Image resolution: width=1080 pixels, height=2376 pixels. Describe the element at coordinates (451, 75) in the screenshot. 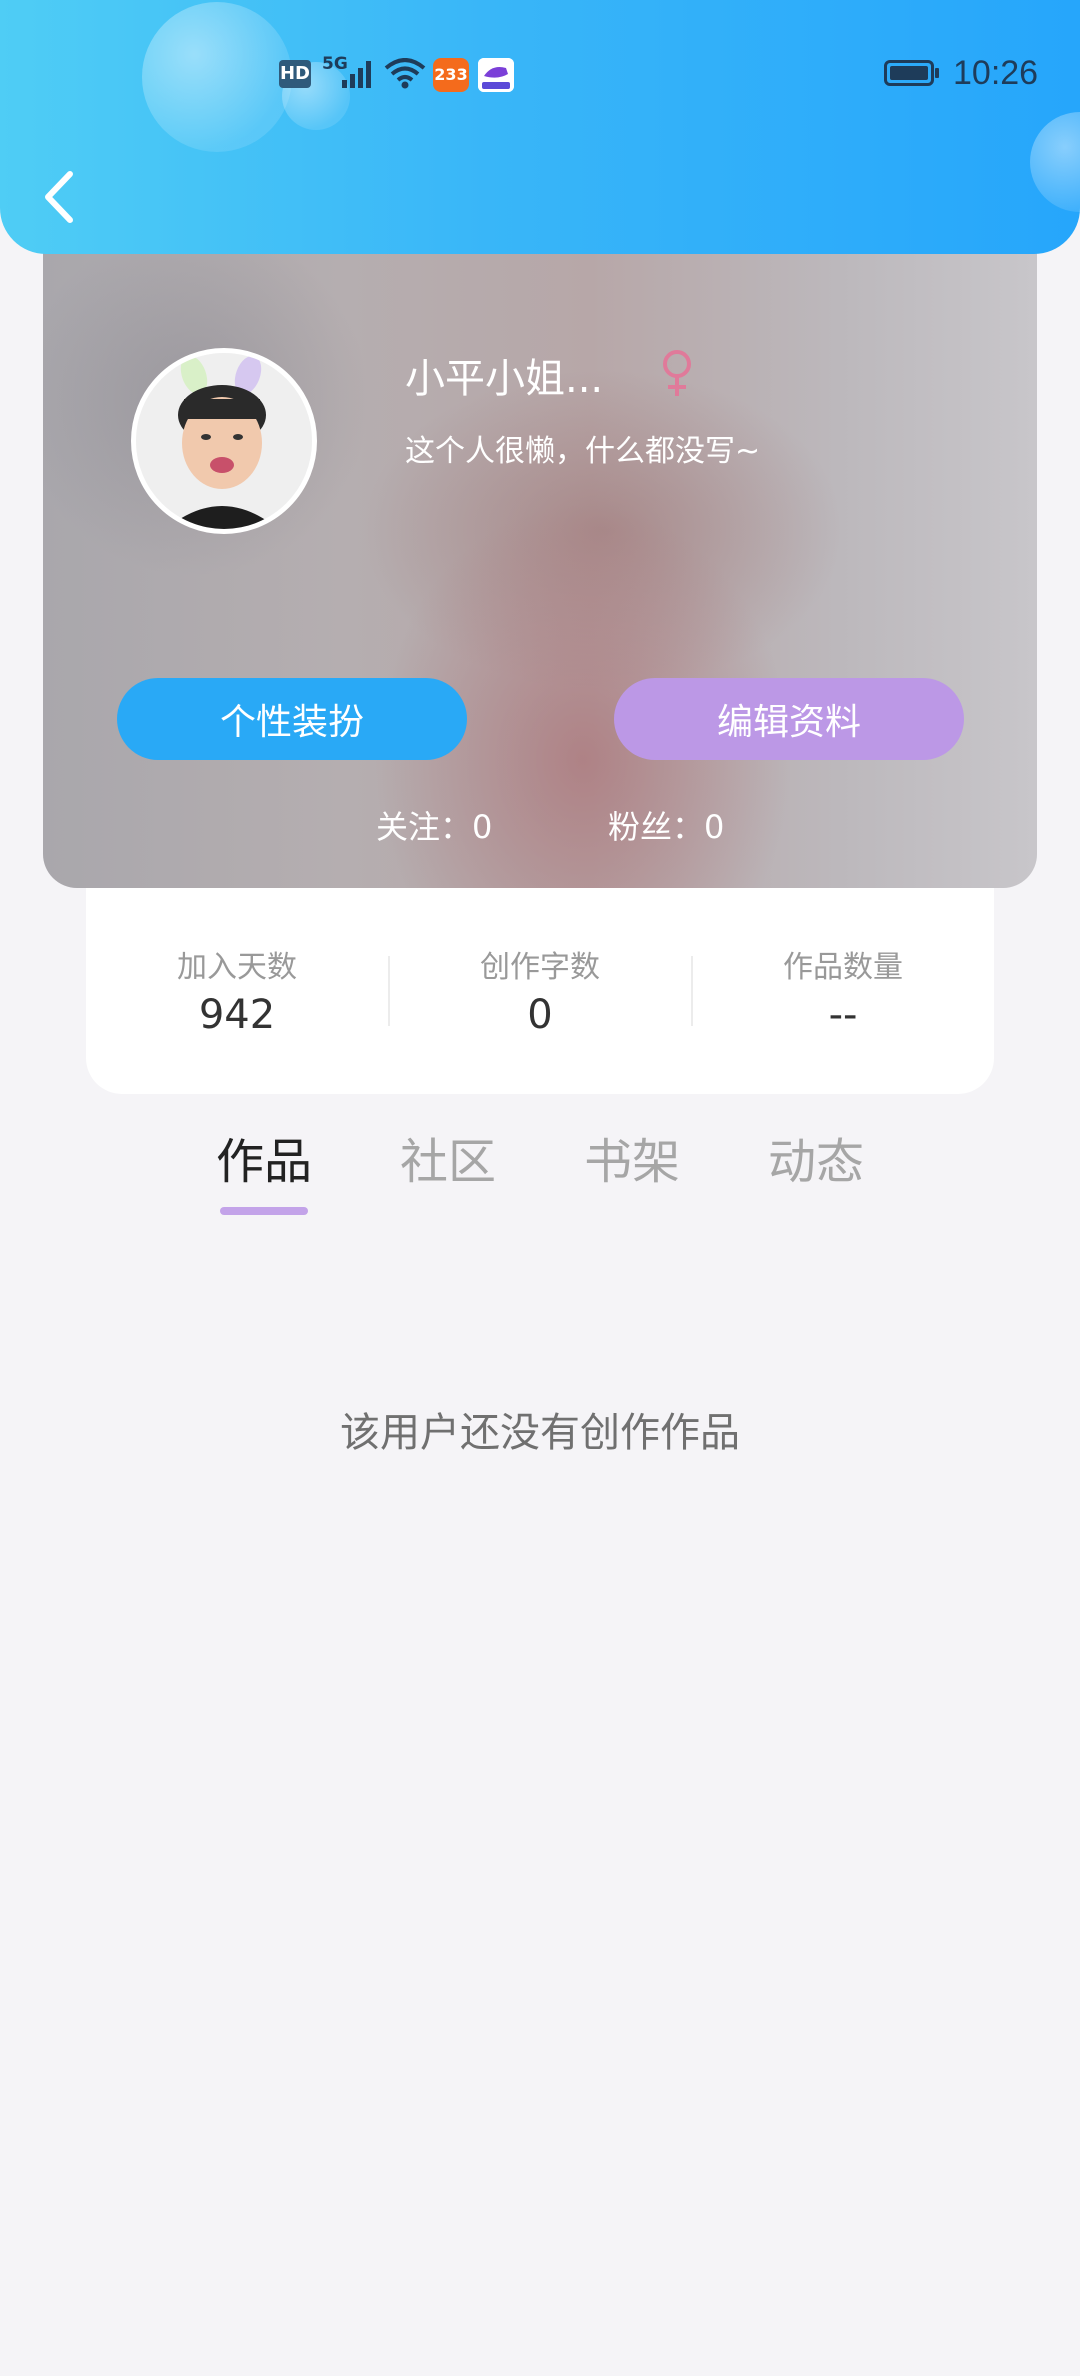

I see `app-233-icon: 233` at that location.